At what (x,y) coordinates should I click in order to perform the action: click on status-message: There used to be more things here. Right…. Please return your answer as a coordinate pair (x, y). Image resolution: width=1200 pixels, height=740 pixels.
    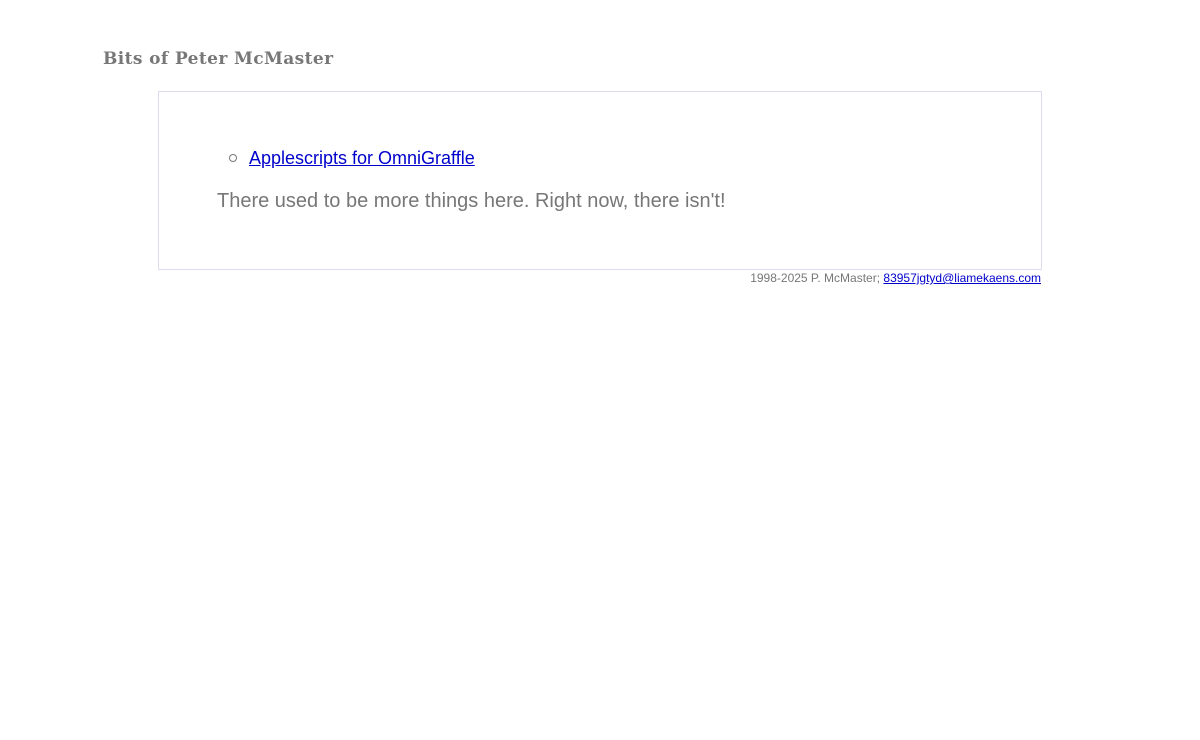
    Looking at the image, I should click on (471, 201).